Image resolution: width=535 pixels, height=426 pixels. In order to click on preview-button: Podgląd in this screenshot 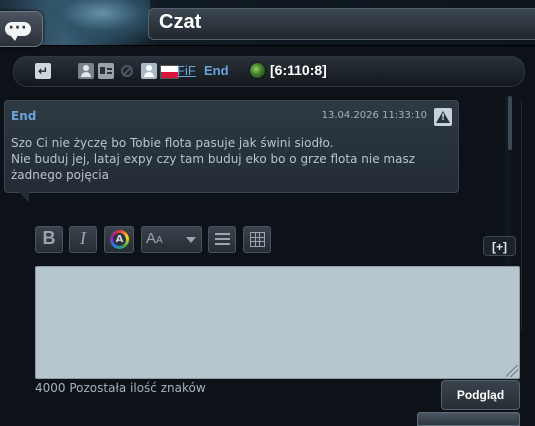, I will do `click(480, 395)`.